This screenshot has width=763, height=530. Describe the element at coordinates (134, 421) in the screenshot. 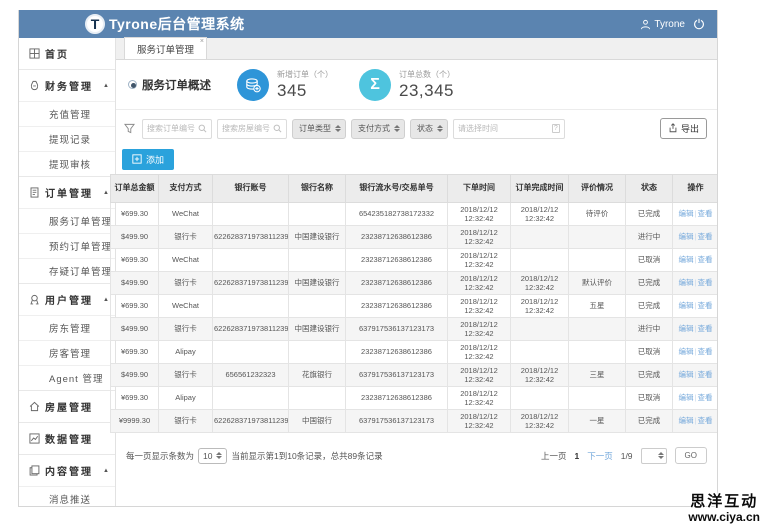

I see `cell-amount: ¥9999.30` at that location.